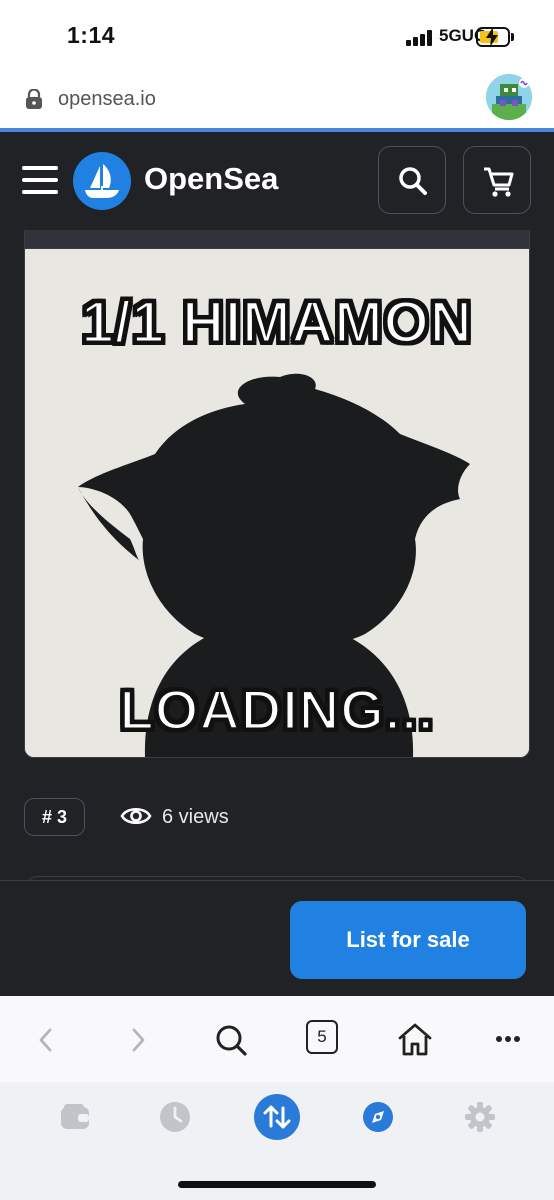  Describe the element at coordinates (509, 97) in the screenshot. I see `avatar` at that location.